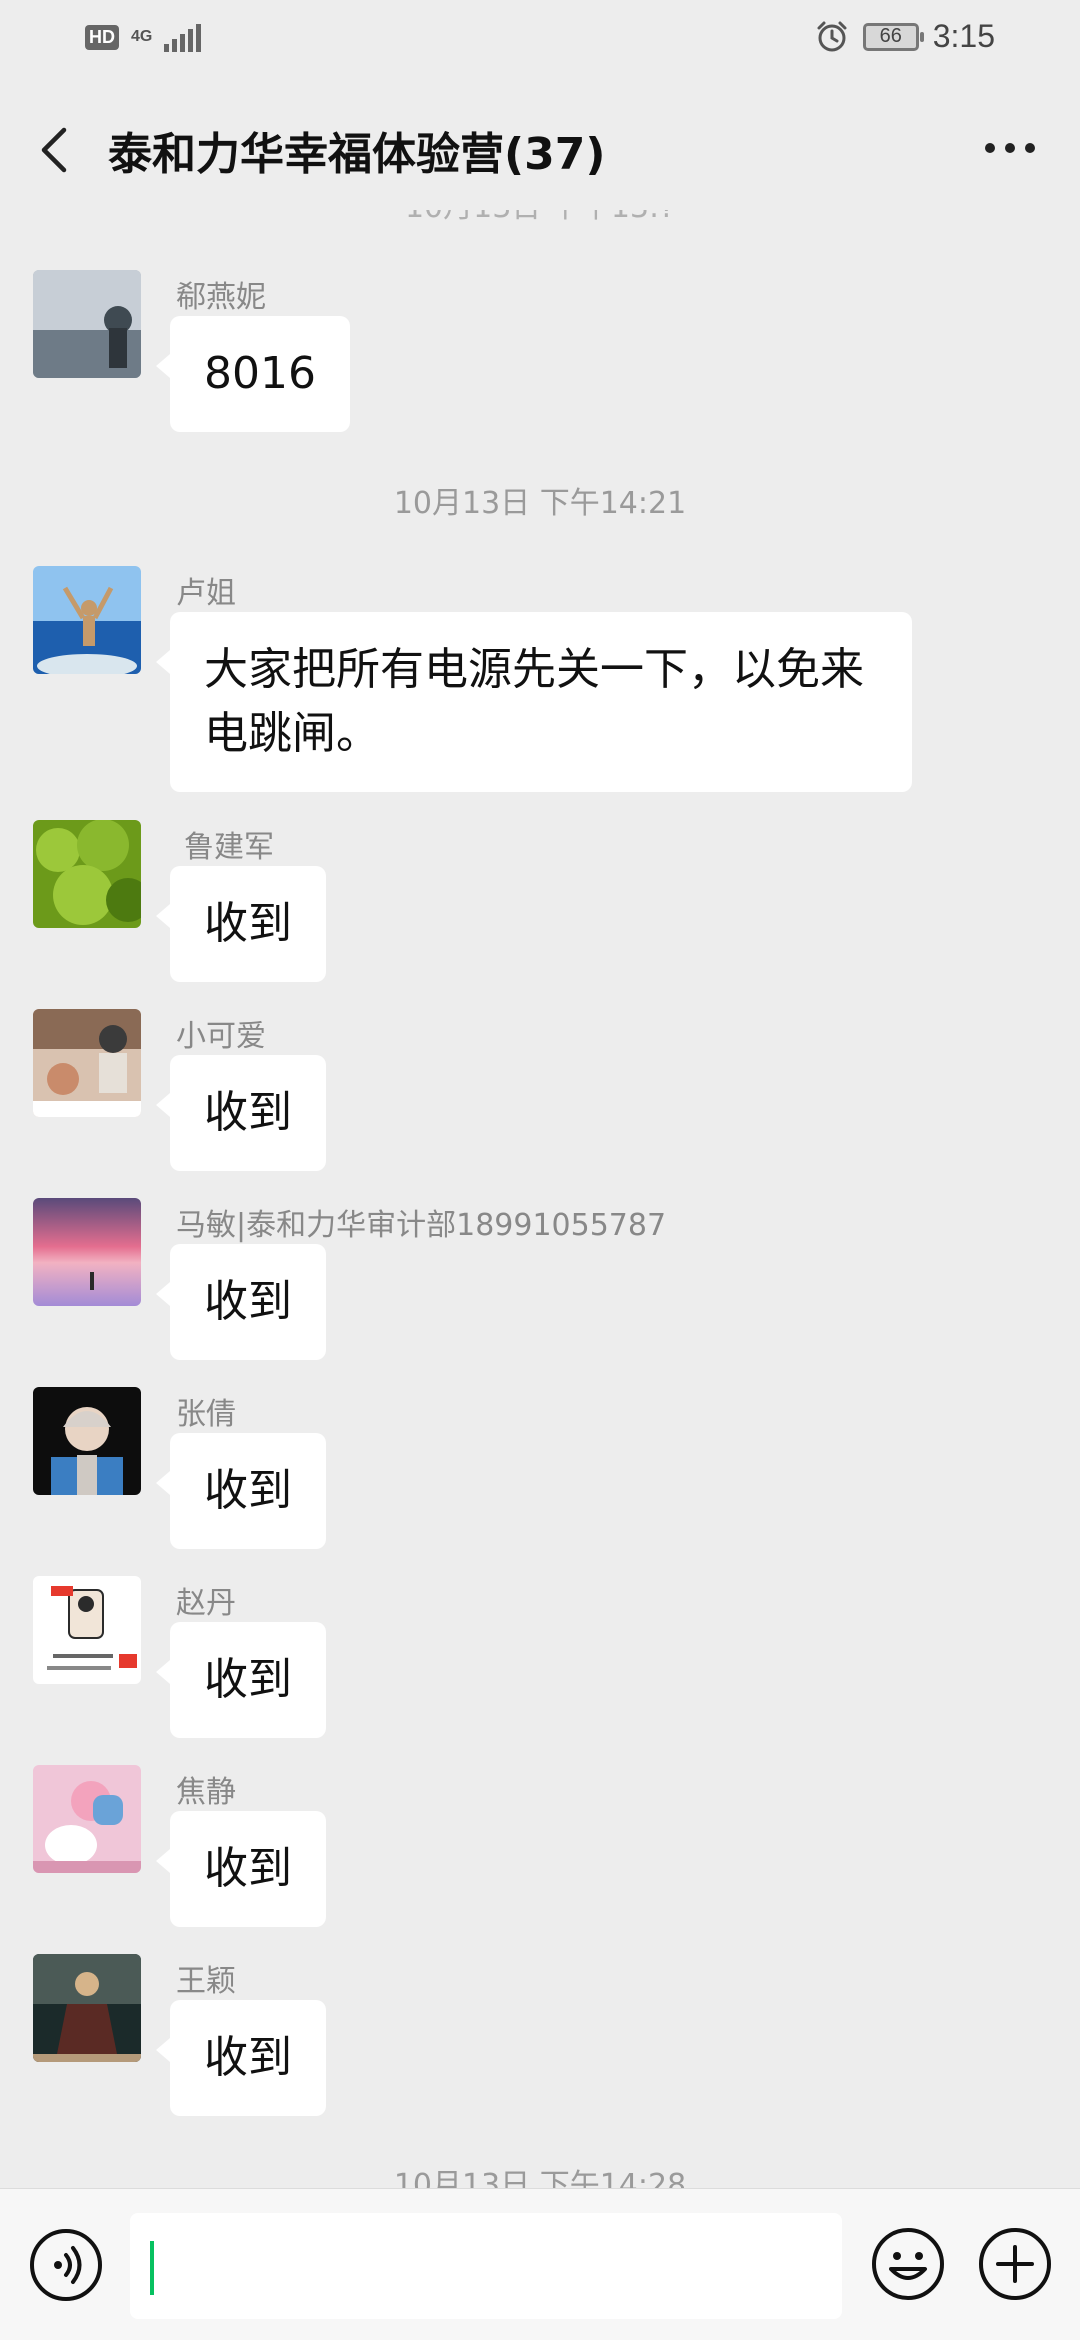 The width and height of the screenshot is (1080, 2340). I want to click on network-label: 4G, so click(142, 36).